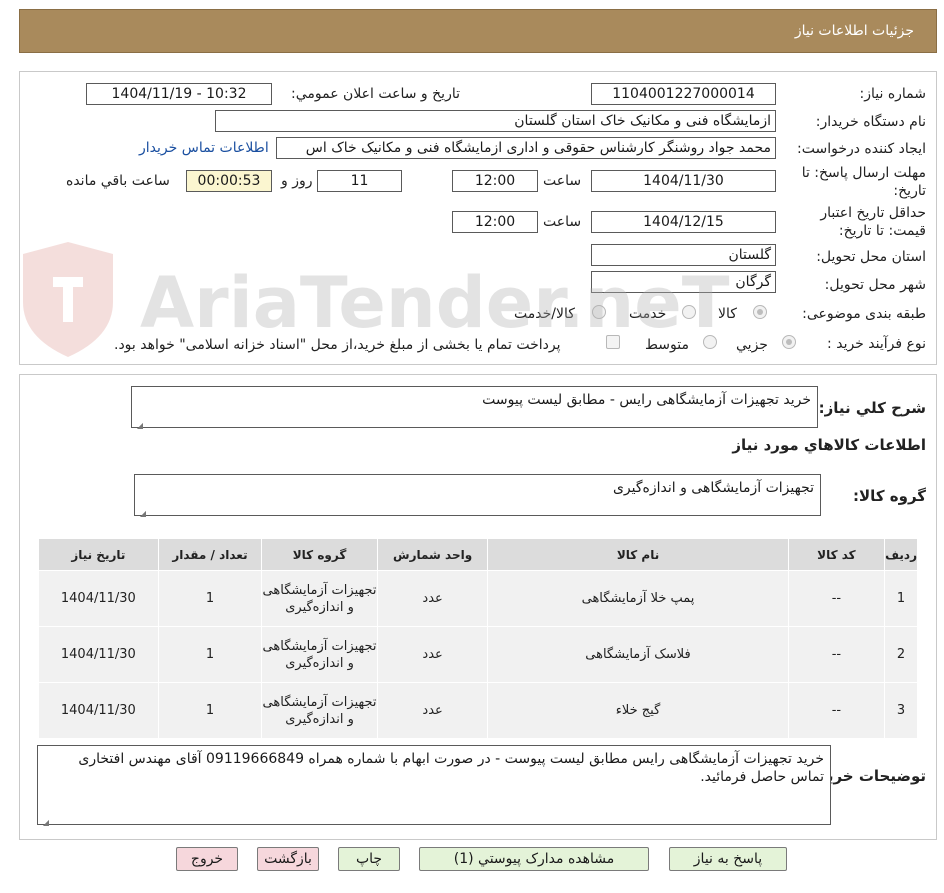  What do you see at coordinates (854, 31) in the screenshot?
I see `page-title: جزئیات اطلاعات نیاز` at bounding box center [854, 31].